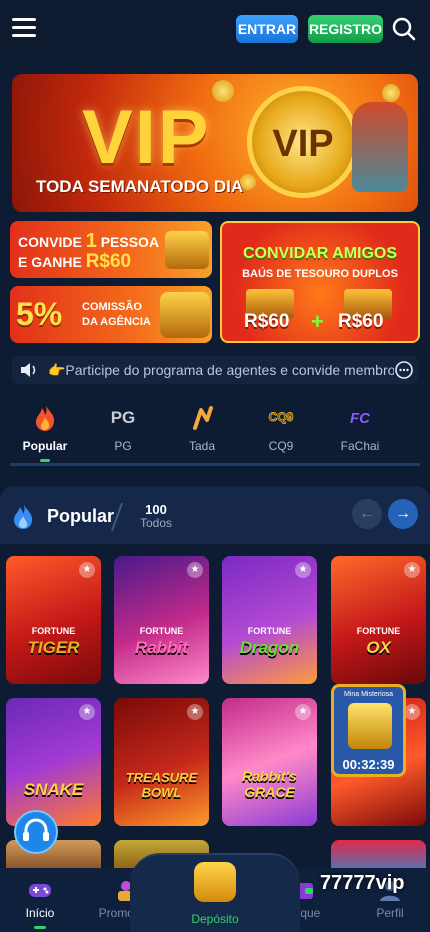 This screenshot has width=430, height=932. What do you see at coordinates (269, 620) in the screenshot?
I see `game-card: ★ FORTUNE Dragon` at bounding box center [269, 620].